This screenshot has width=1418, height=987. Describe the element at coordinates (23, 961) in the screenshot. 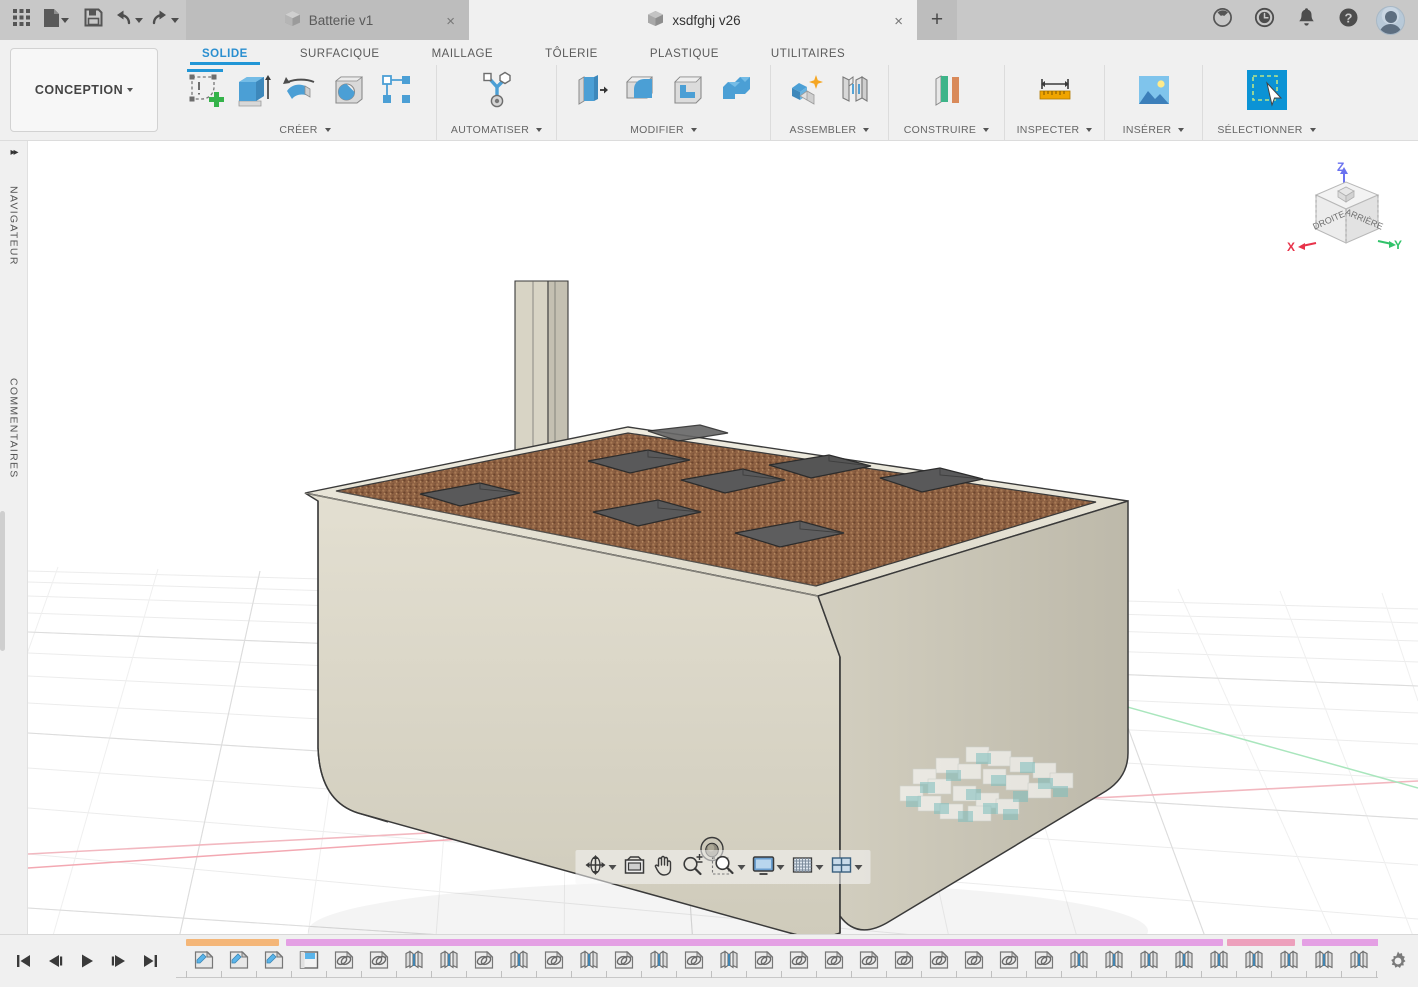

I see `go-to-start-button` at that location.